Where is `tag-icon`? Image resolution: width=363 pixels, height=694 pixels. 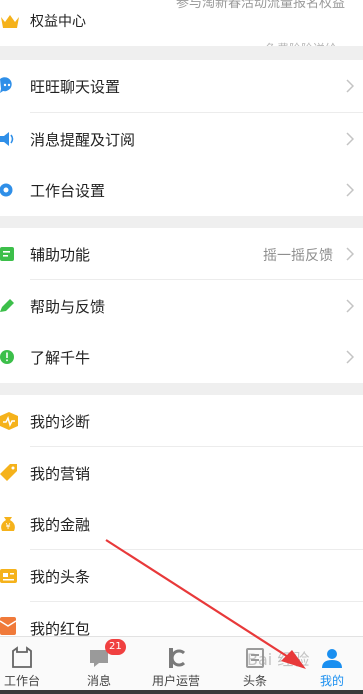
tag-icon is located at coordinates (8, 472).